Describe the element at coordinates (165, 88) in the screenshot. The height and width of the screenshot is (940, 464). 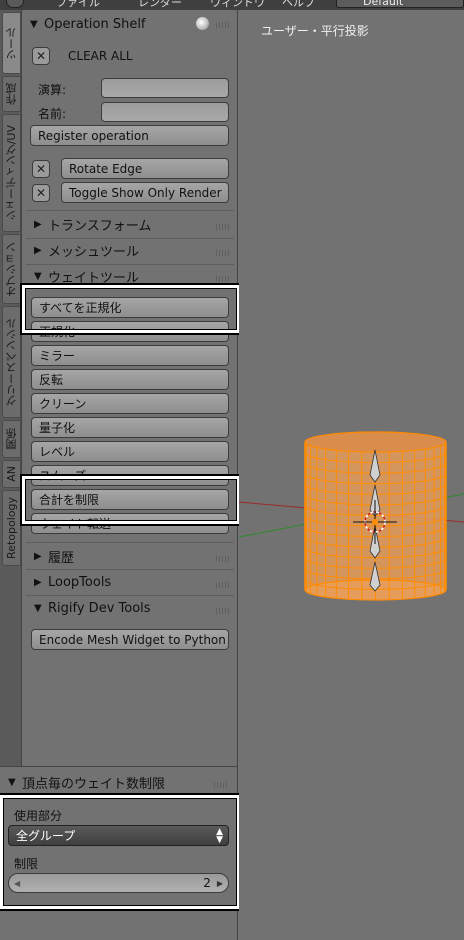
I see `calc-field` at that location.